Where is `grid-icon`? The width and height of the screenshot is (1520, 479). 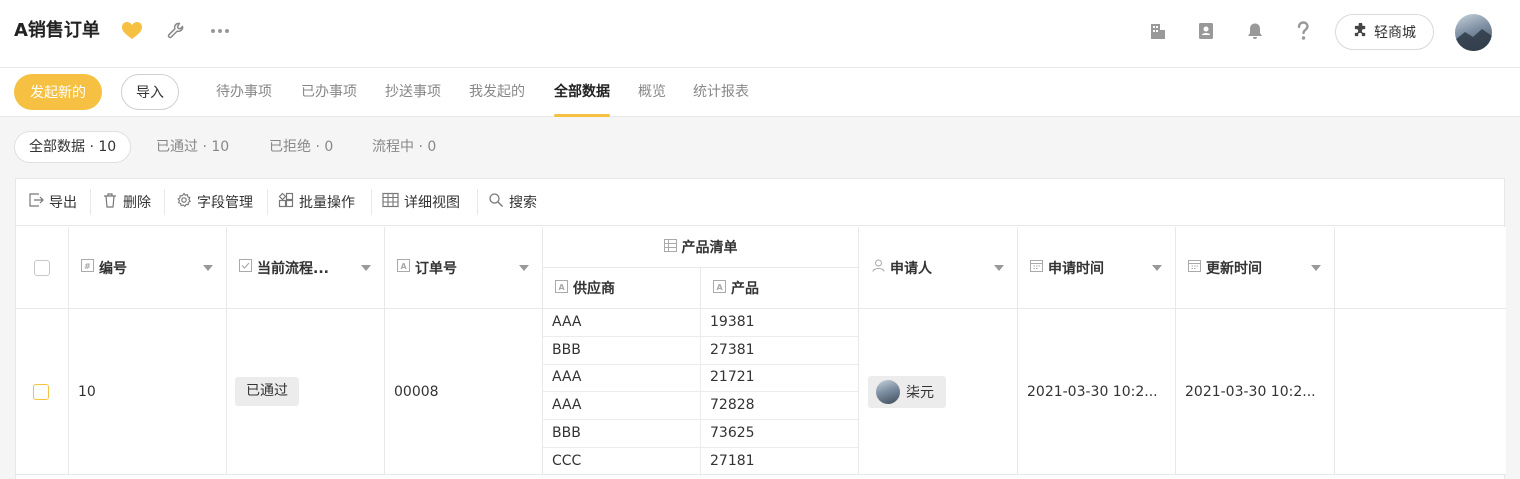 grid-icon is located at coordinates (286, 202).